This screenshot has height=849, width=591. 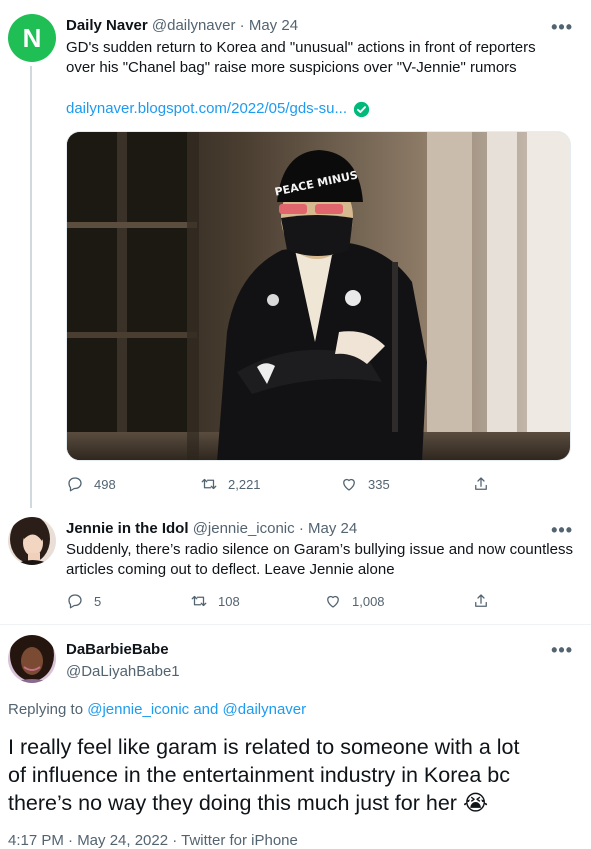 What do you see at coordinates (194, 25) in the screenshot?
I see `author-handle: @dailynaver` at bounding box center [194, 25].